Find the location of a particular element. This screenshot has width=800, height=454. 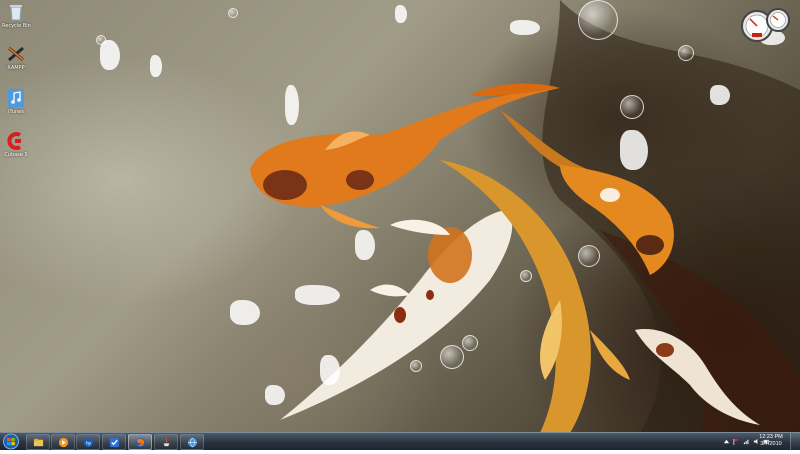

cubase-icon is located at coordinates (16, 141).